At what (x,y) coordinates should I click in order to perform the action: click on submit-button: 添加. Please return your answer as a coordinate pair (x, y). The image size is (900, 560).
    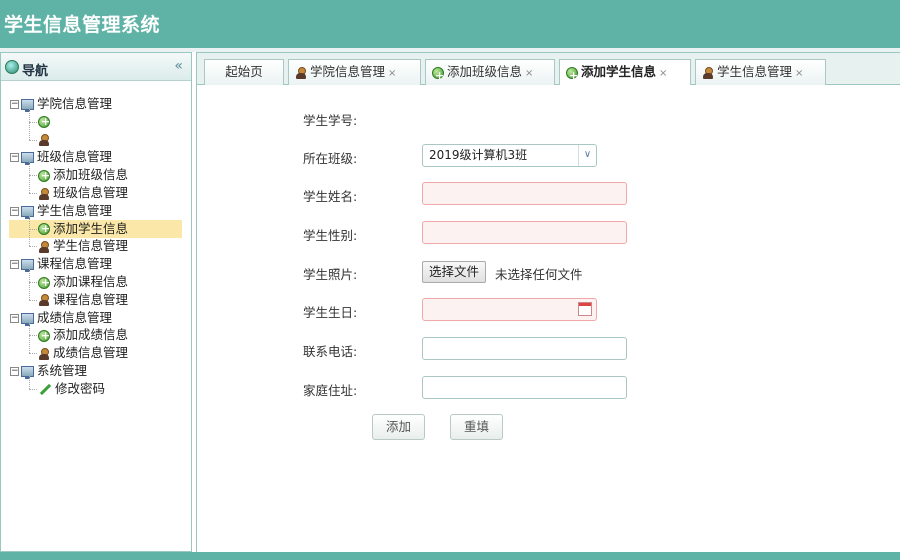
    Looking at the image, I should click on (398, 427).